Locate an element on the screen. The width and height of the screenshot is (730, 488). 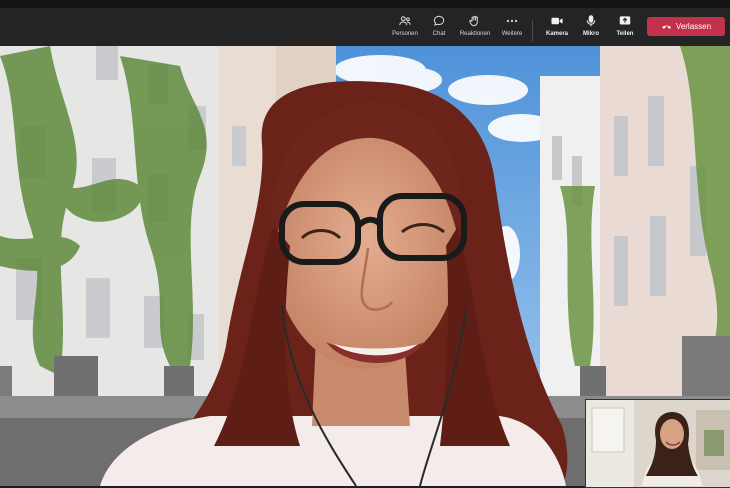
mic-label: Mikro is located at coordinates (590, 34).